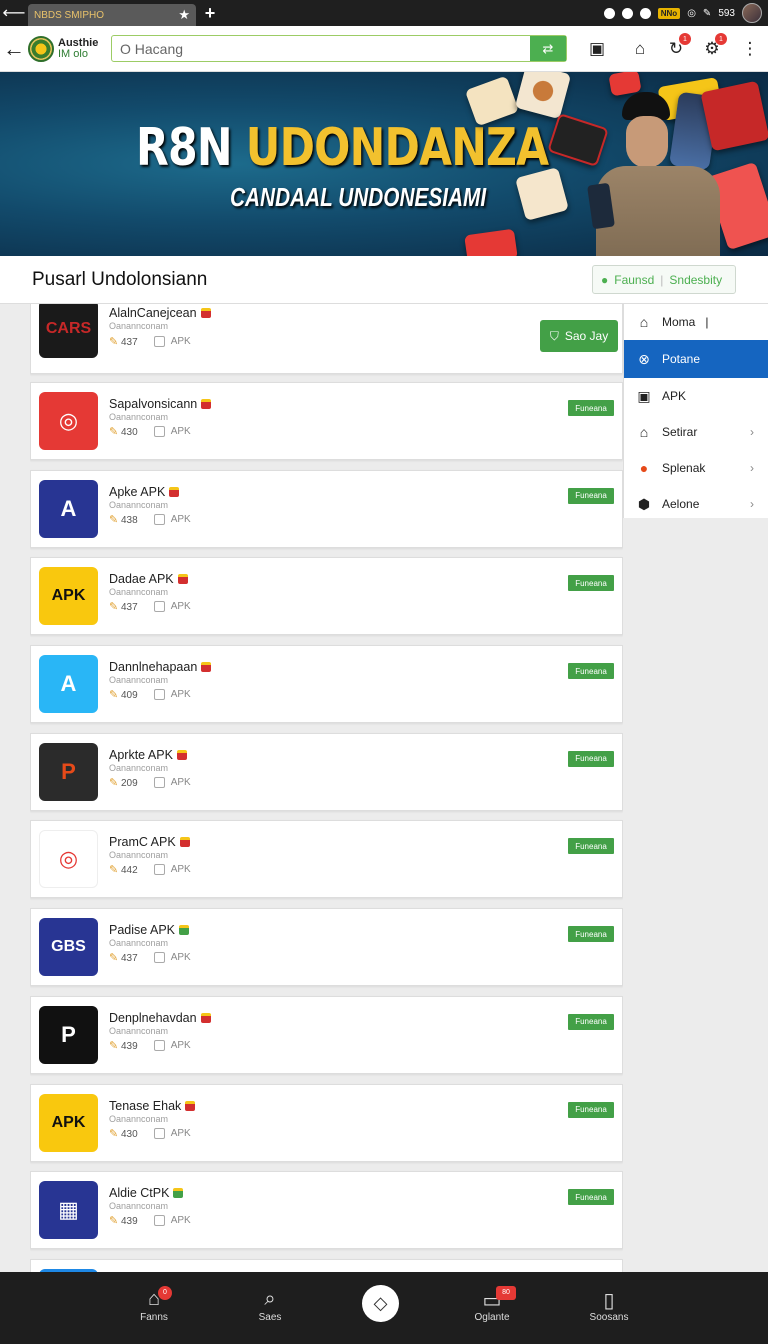 The width and height of the screenshot is (768, 1344). Describe the element at coordinates (579, 336) in the screenshot. I see `shop-button: ⛉ Sao Jay` at that location.